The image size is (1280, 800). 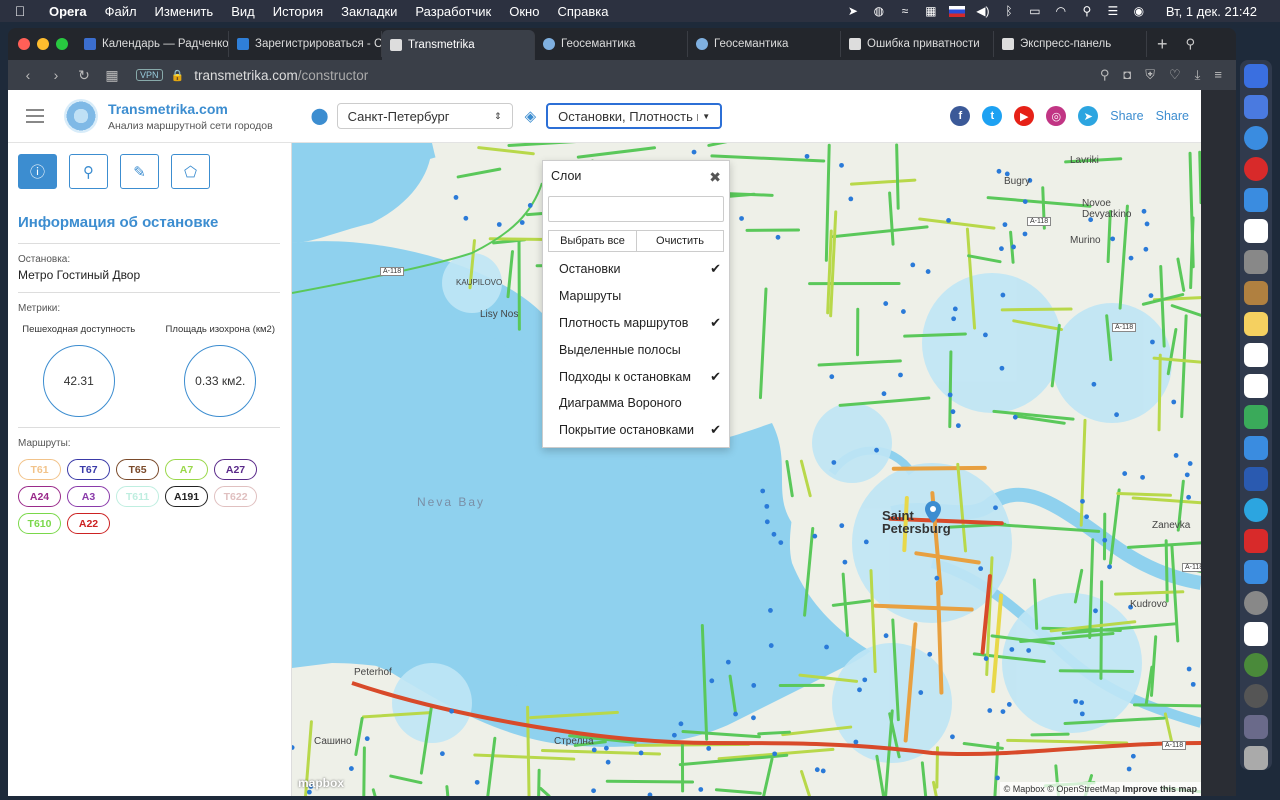 I want to click on clear-button: Очистить, so click(x=679, y=241).